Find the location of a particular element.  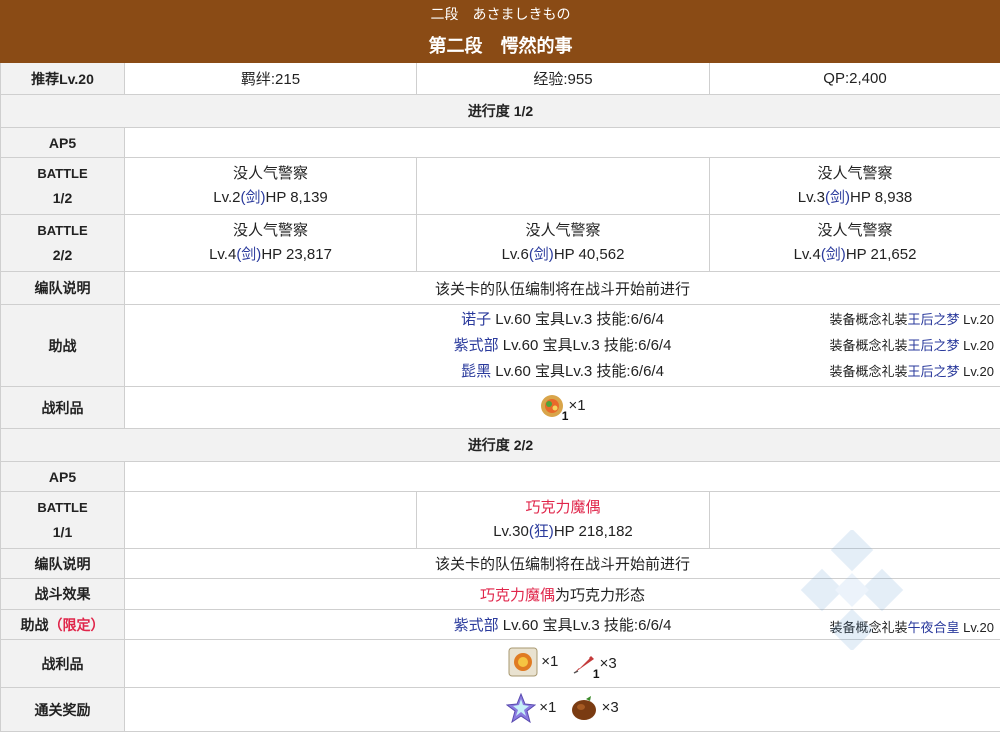

enemy-level: Lv.2 is located at coordinates (227, 197).